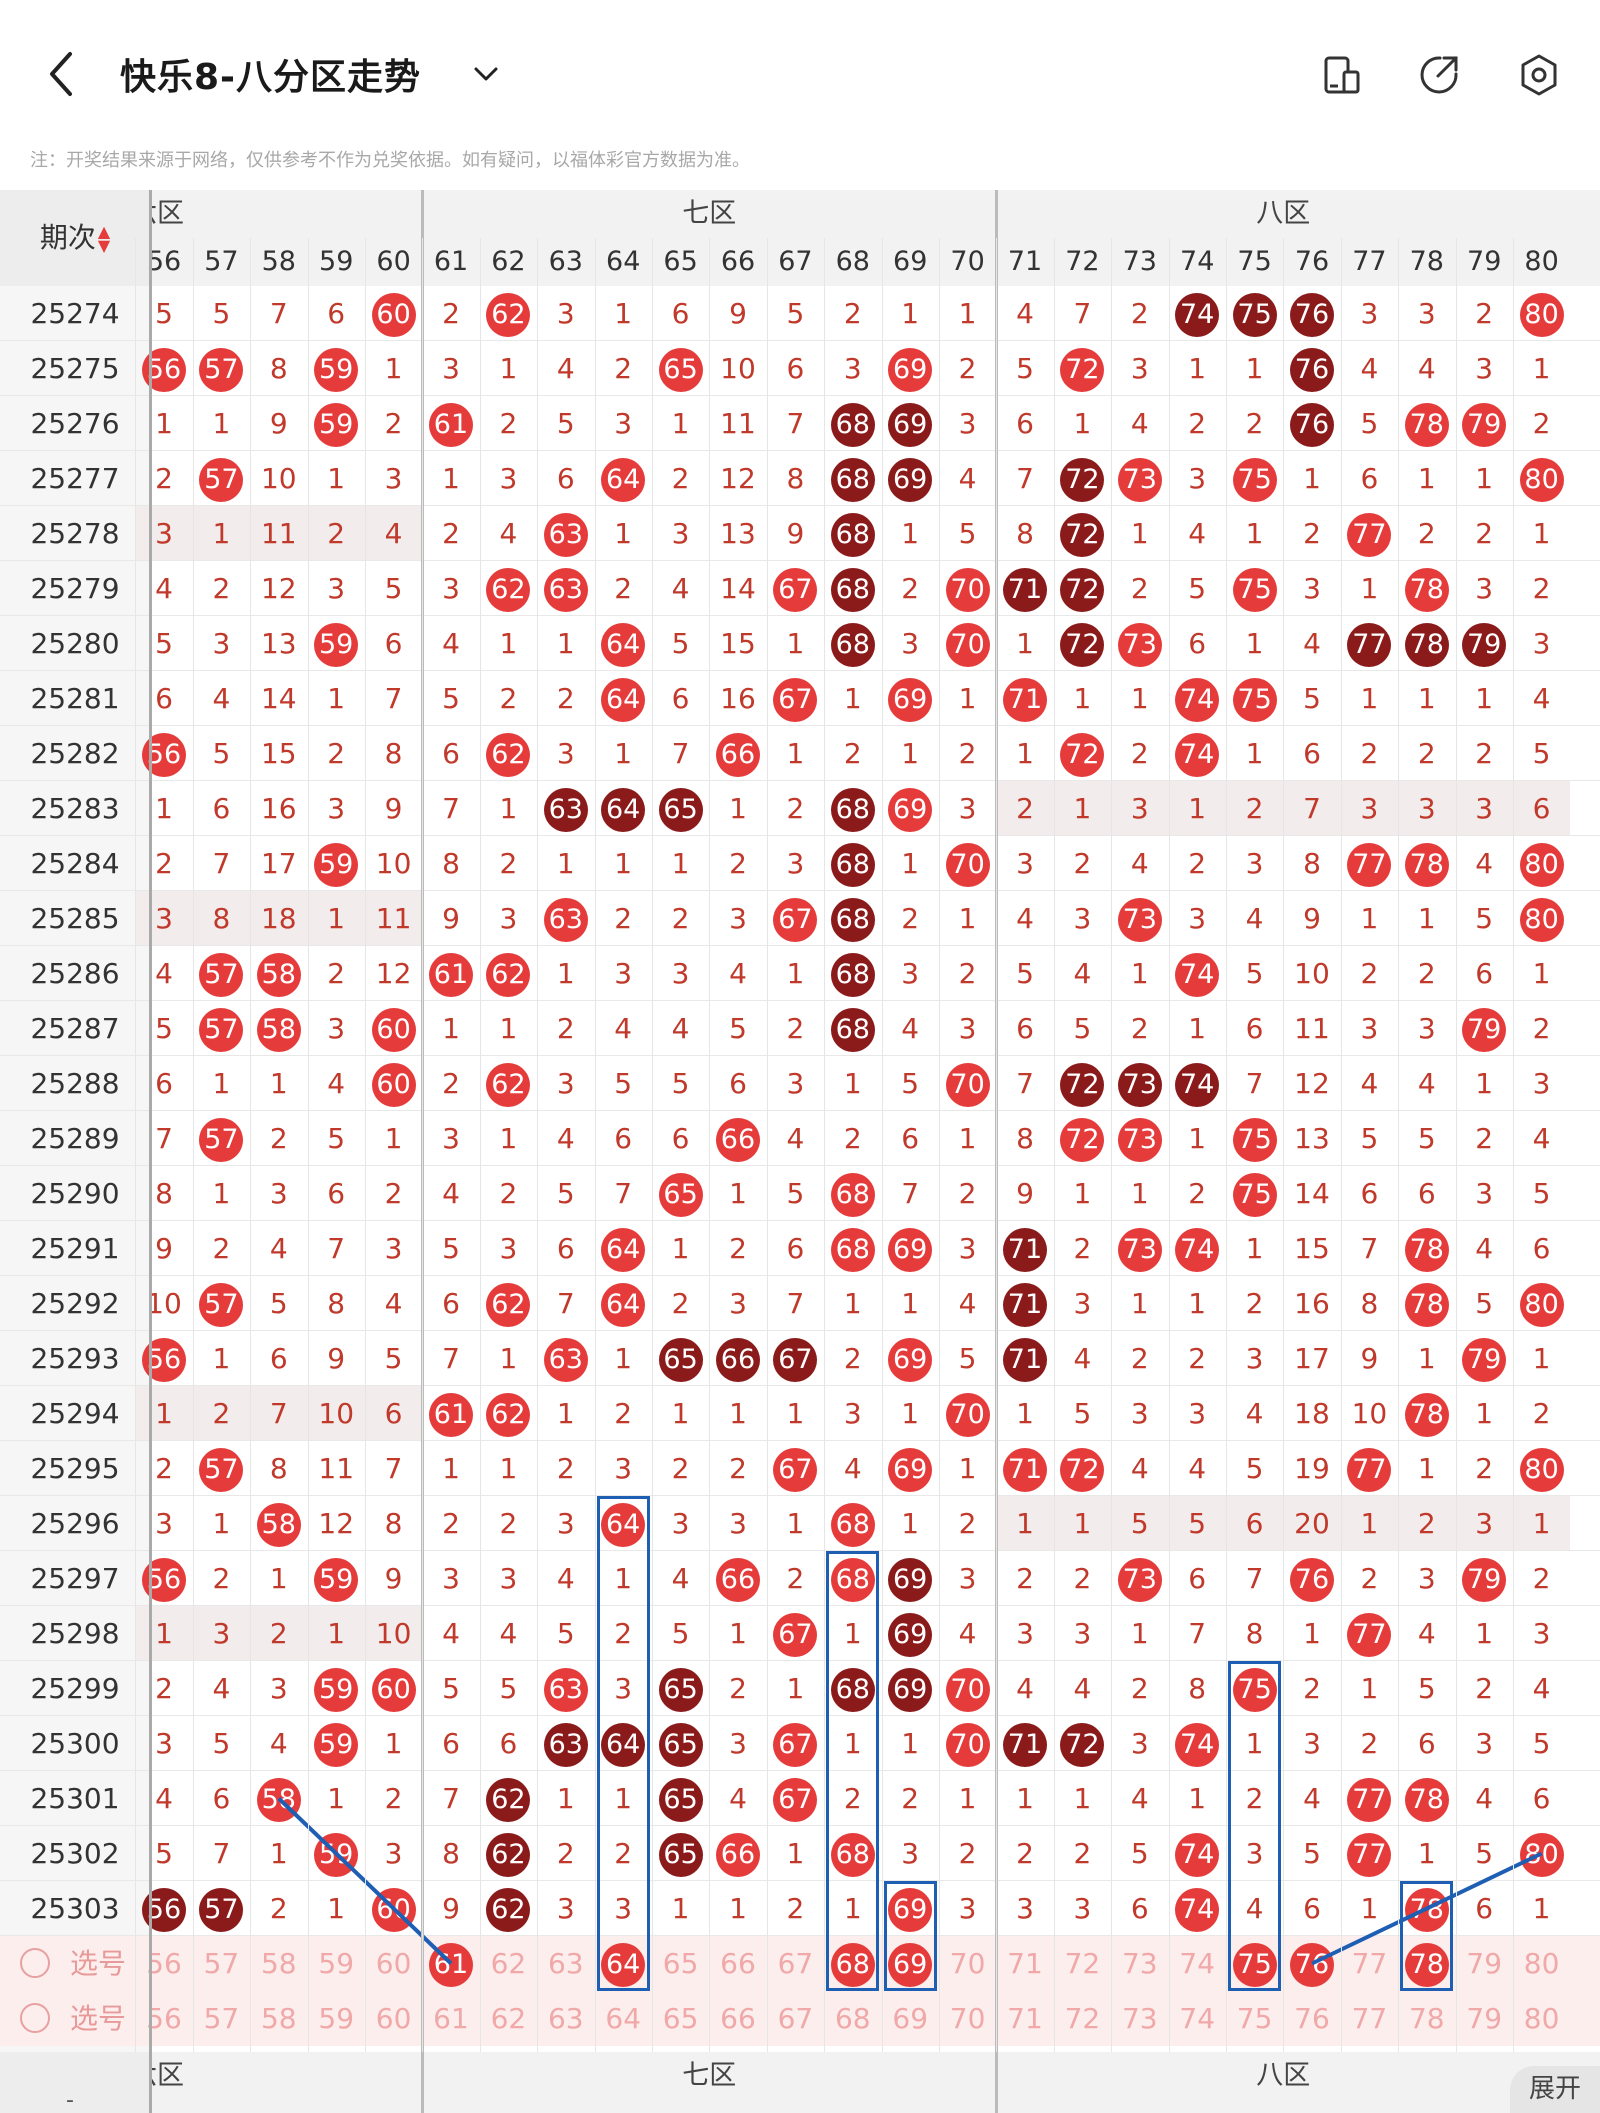 This screenshot has height=2113, width=1600. Describe the element at coordinates (1139, 262) in the screenshot. I see `number-header-73: 73` at that location.